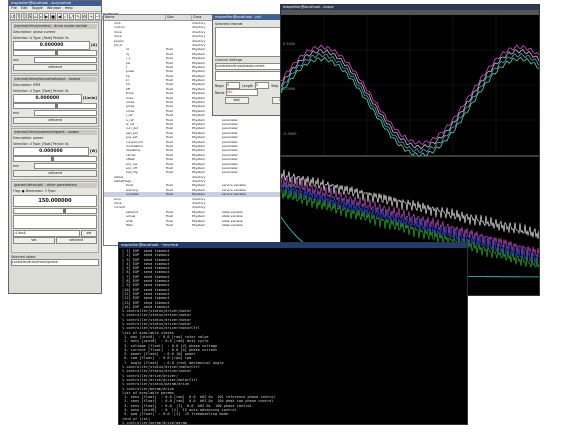 The image size is (569, 439). I want to click on dialog-range-label: Length, so click(248, 85).